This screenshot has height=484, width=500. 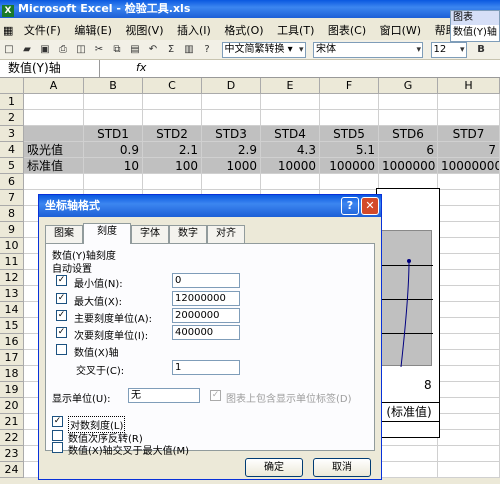 What do you see at coordinates (475, 33) in the screenshot?
I see `chart-object-select: 数值(Y)轴` at bounding box center [475, 33].